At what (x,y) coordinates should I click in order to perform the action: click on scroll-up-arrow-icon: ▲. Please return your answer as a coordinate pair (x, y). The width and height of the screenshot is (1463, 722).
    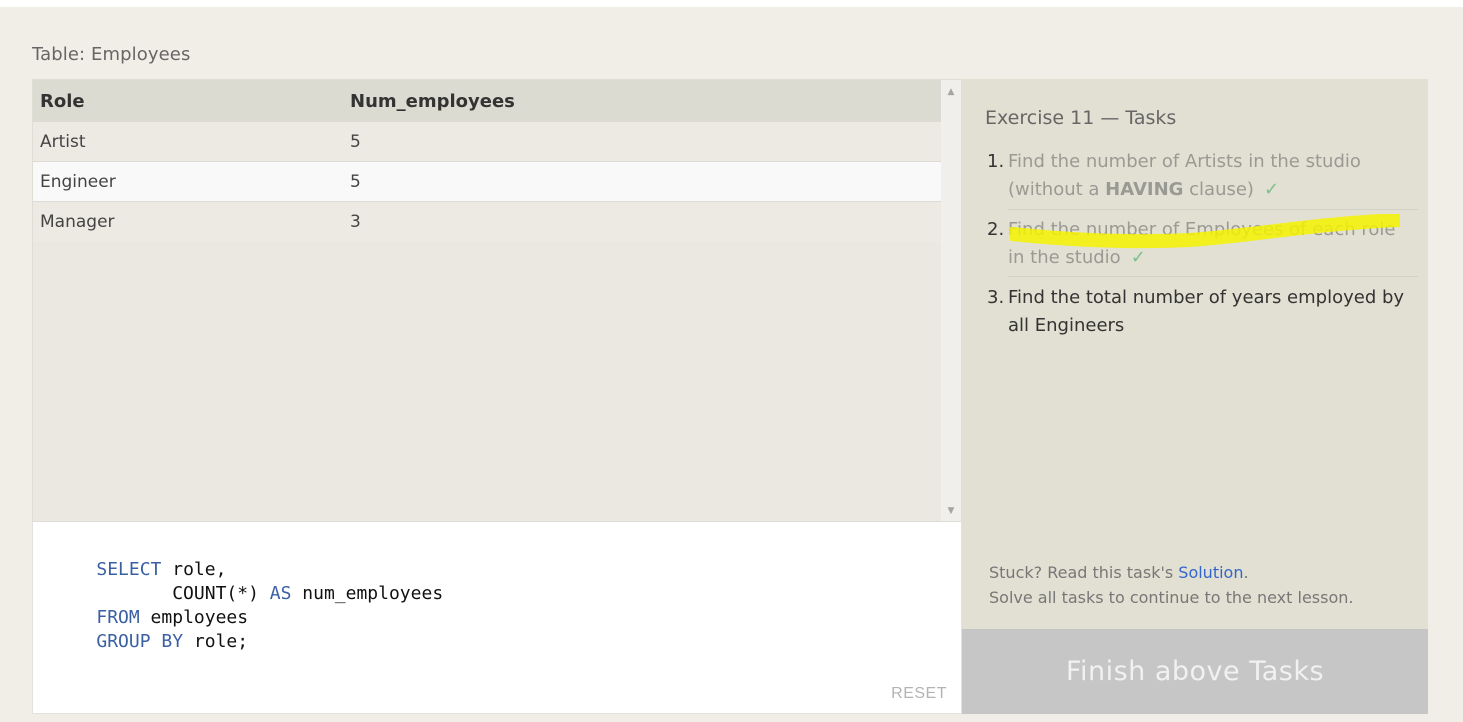
    Looking at the image, I should click on (951, 92).